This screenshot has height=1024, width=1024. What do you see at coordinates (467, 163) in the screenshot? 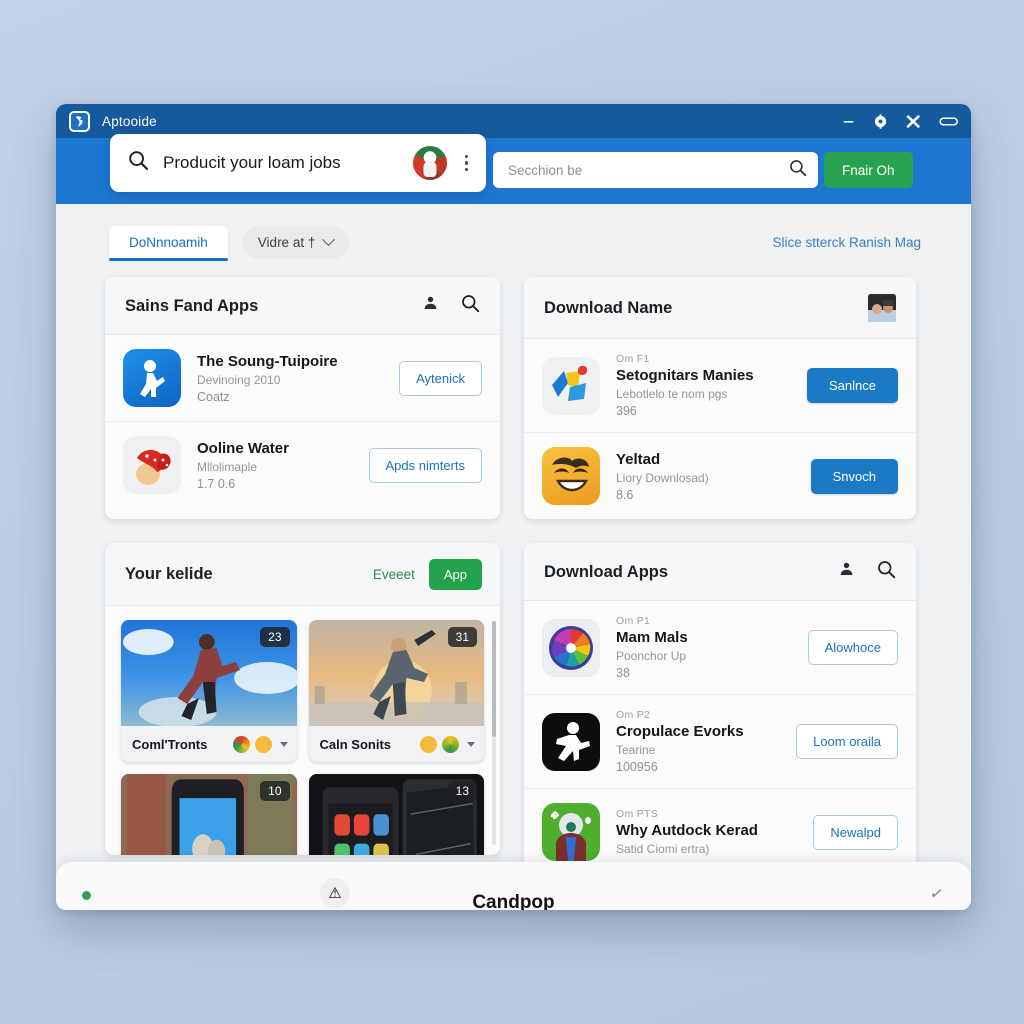
I see `kebab-menu-icon` at bounding box center [467, 163].